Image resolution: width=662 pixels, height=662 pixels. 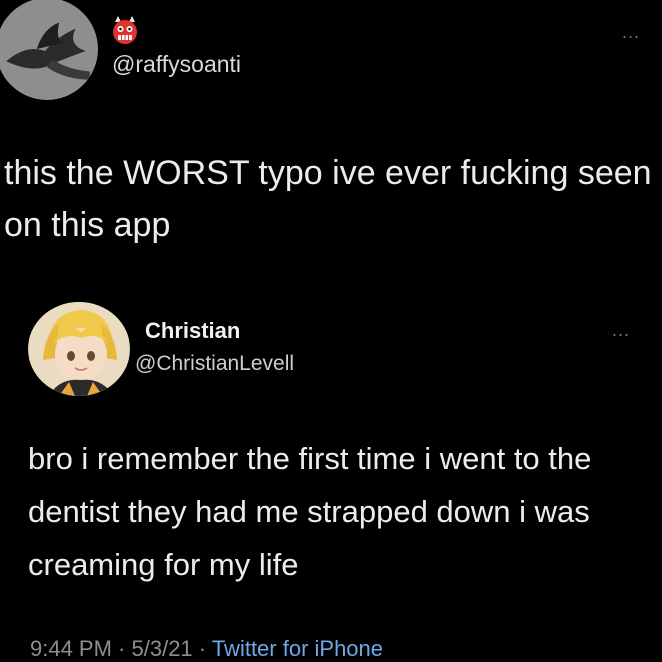 I want to click on christian-handle: @ChristianLevell, so click(x=214, y=364).